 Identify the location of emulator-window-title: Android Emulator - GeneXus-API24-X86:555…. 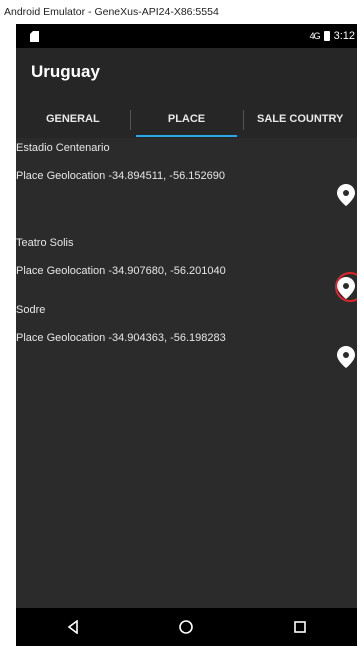
(178, 12).